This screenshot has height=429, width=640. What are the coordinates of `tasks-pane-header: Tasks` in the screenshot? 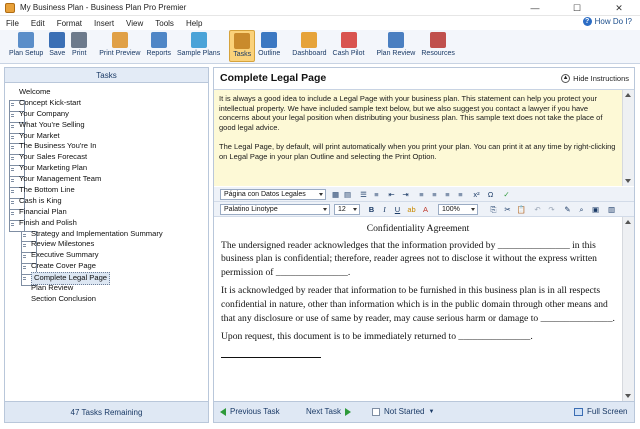 It's located at (106, 75).